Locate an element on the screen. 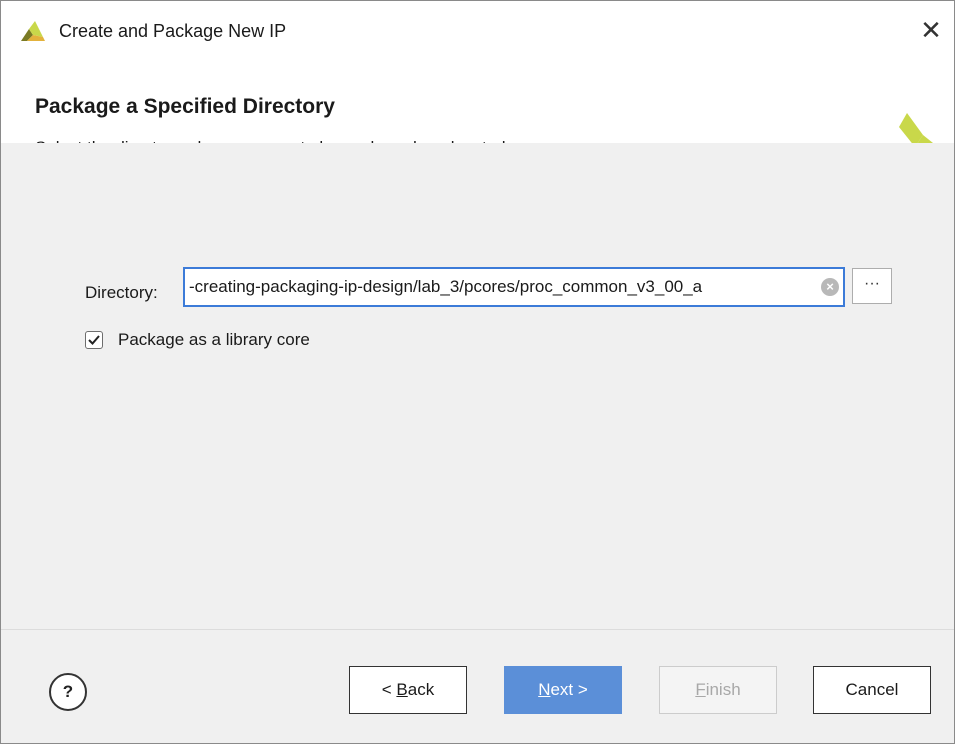  back-button: < Back is located at coordinates (408, 690).